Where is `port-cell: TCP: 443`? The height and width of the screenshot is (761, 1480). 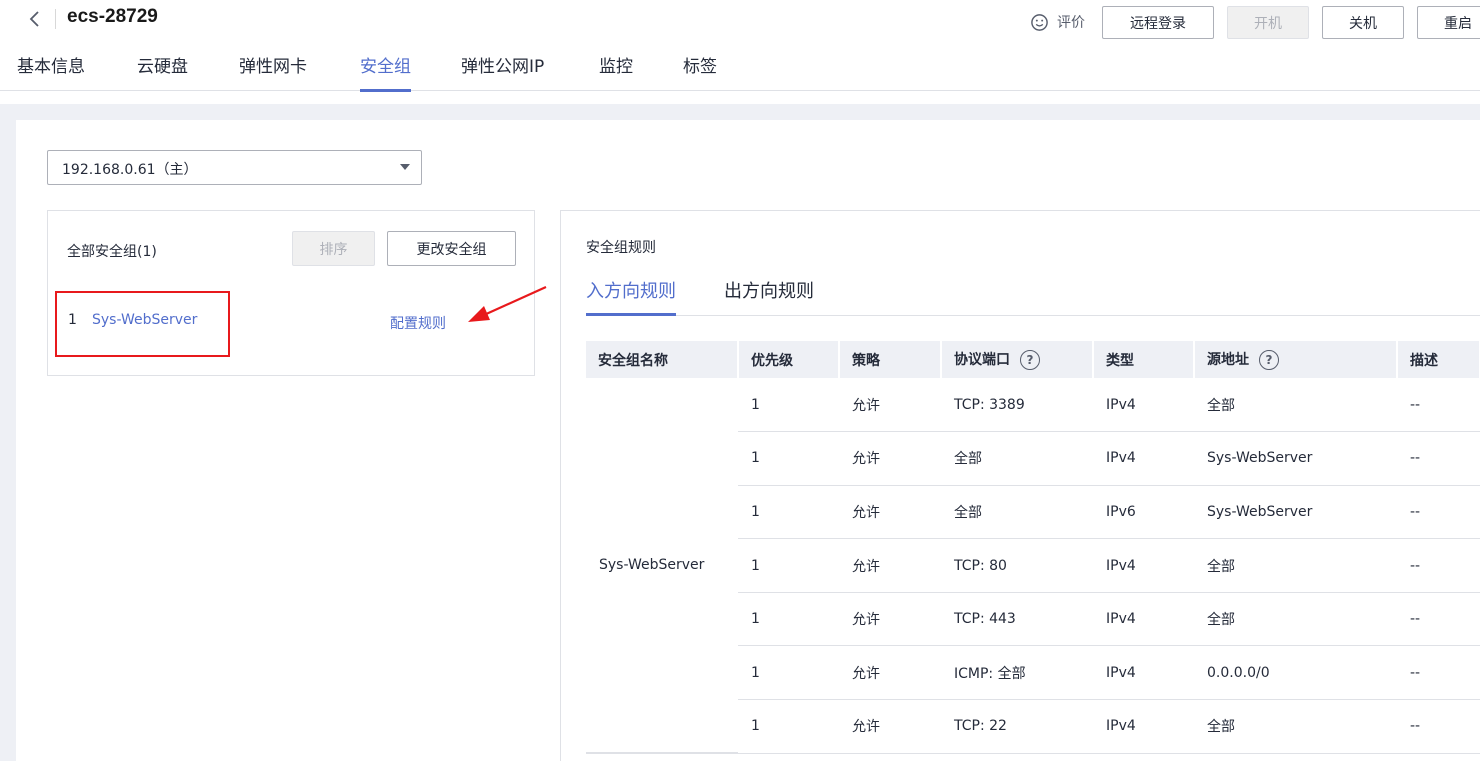 port-cell: TCP: 443 is located at coordinates (1017, 619).